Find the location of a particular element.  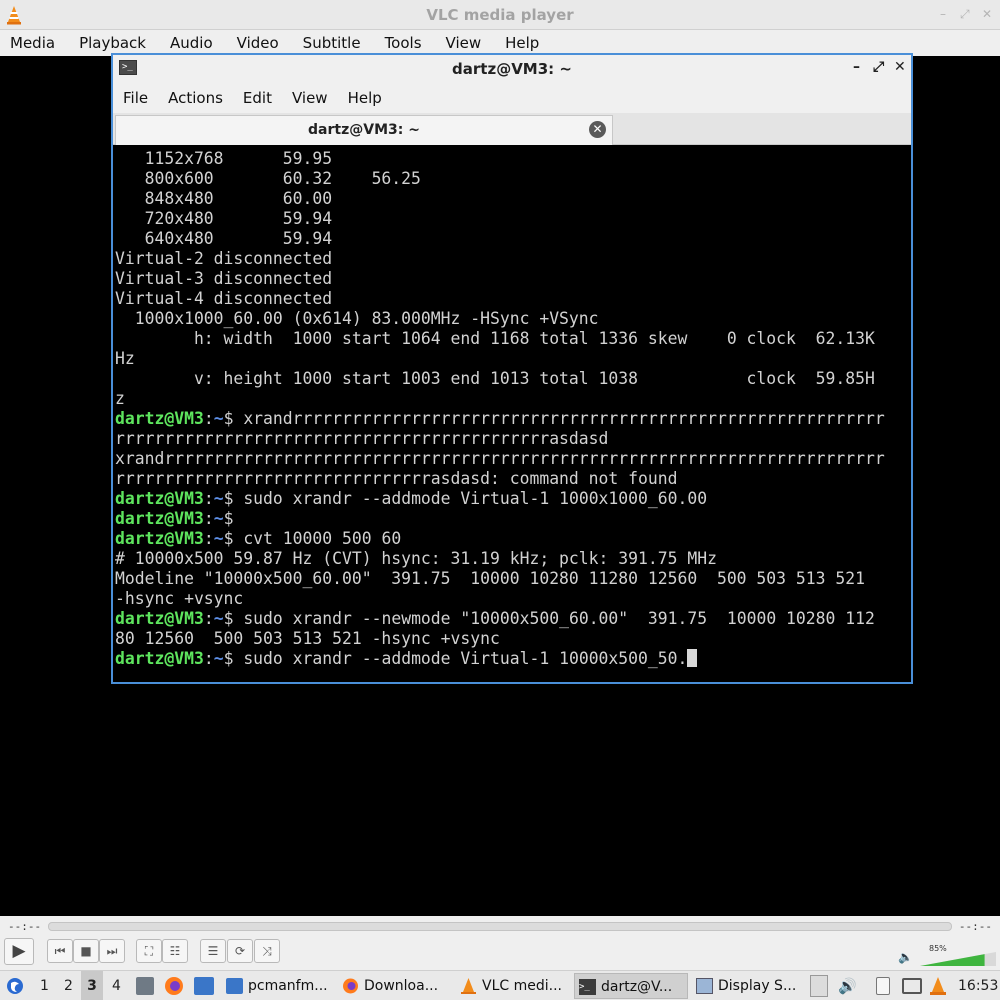

playlist-button: ☰ is located at coordinates (213, 951).